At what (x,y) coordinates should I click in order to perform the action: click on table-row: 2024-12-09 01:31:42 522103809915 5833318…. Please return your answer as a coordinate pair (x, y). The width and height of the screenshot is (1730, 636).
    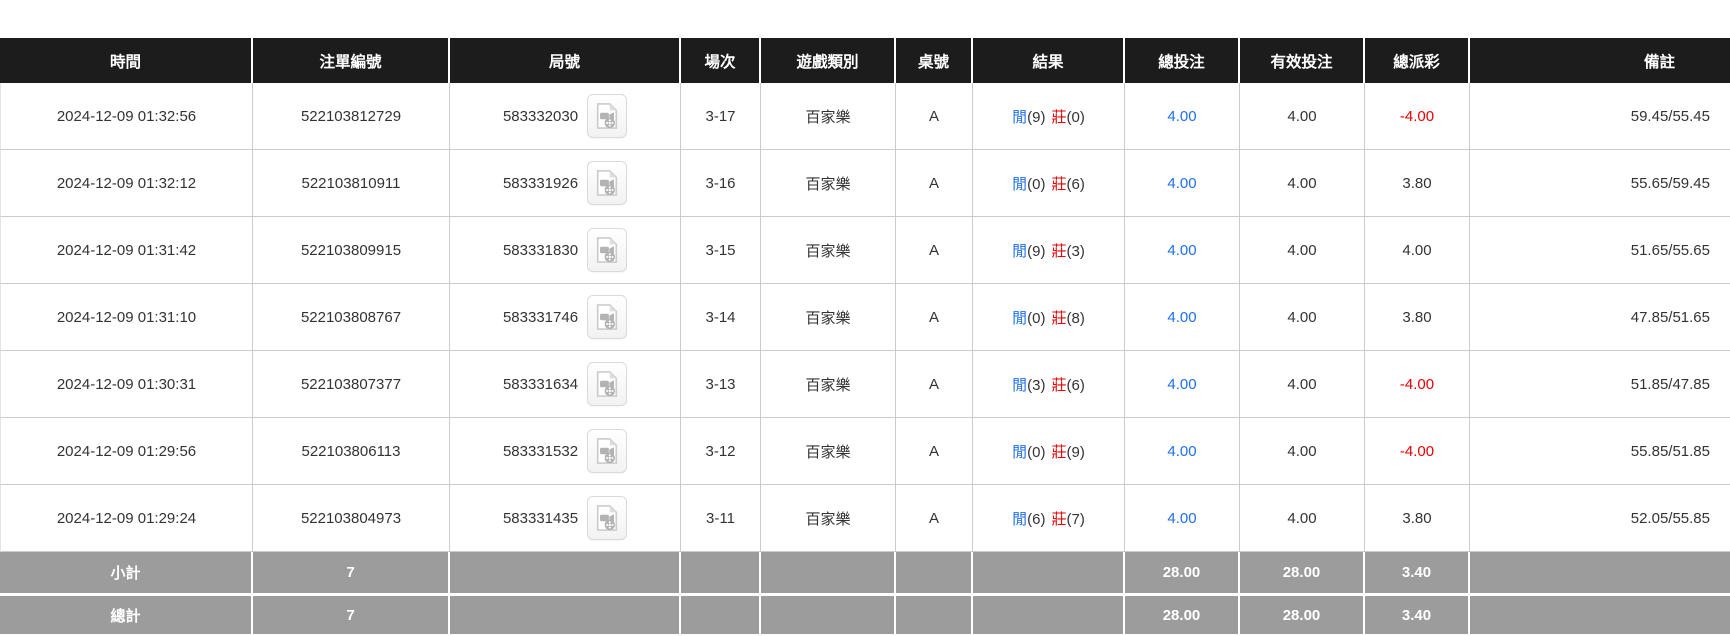
    Looking at the image, I should click on (865, 250).